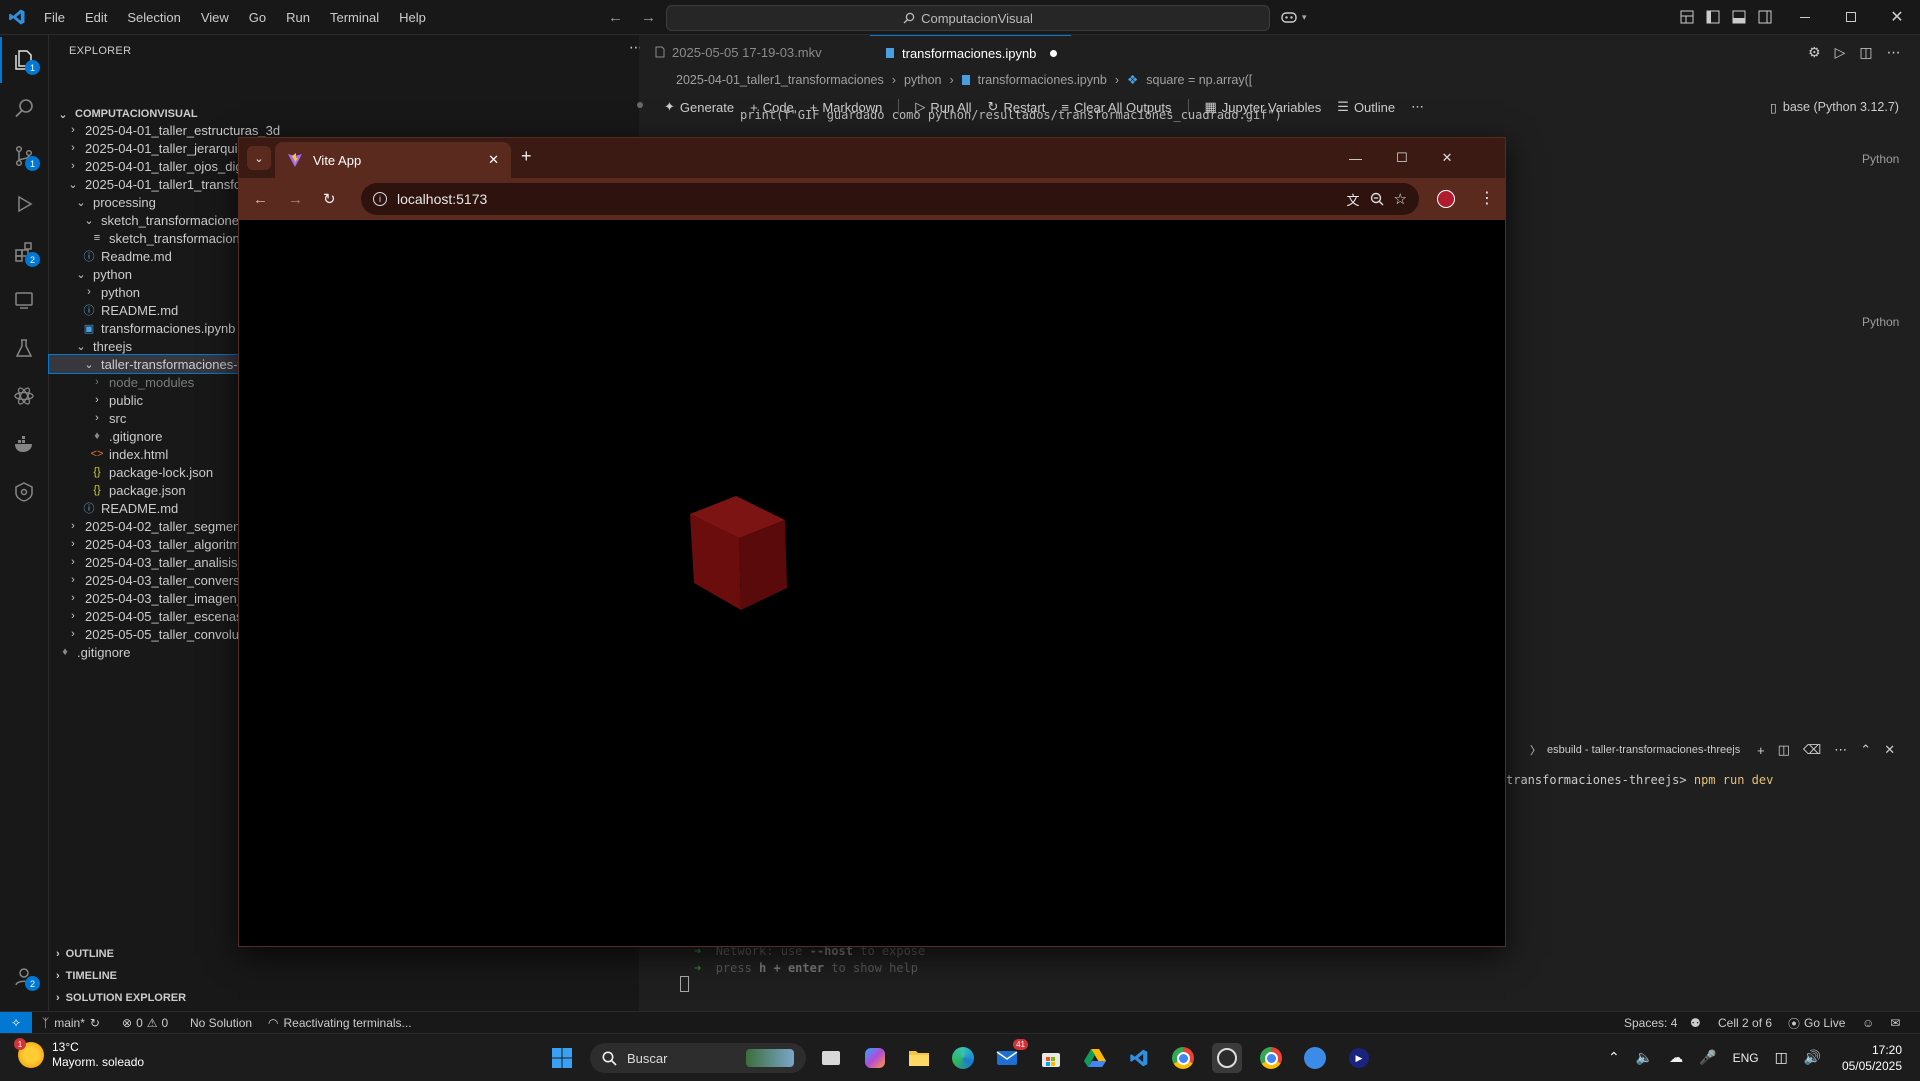 The width and height of the screenshot is (1920, 1081). What do you see at coordinates (1315, 1058) in the screenshot?
I see `app-blue-circle-icon` at bounding box center [1315, 1058].